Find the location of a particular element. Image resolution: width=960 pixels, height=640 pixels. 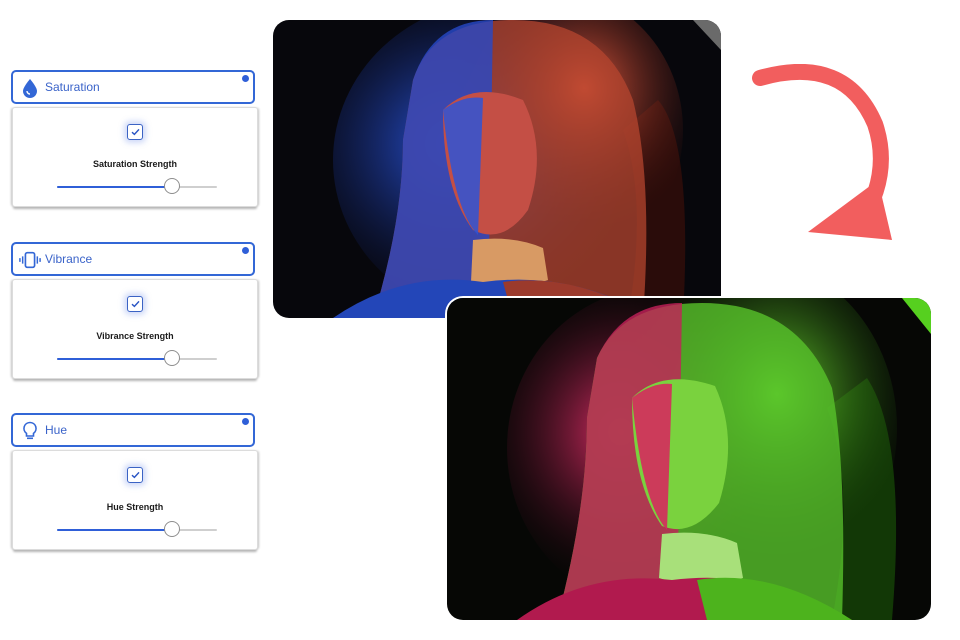

hue-strength-slider is located at coordinates (137, 530).